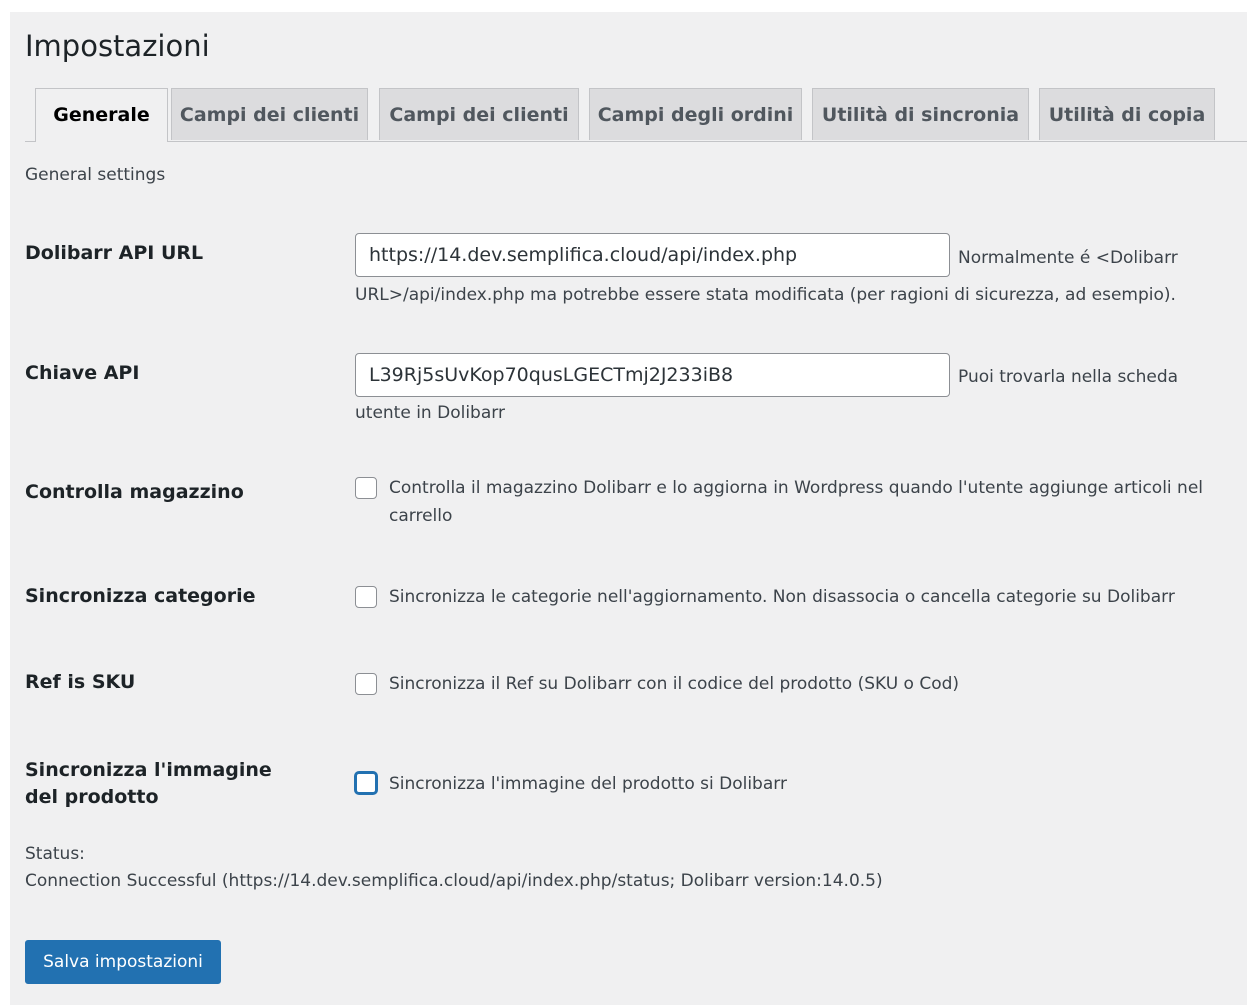 This screenshot has height=1005, width=1247. What do you see at coordinates (479, 114) in the screenshot?
I see `tab-campi-clienti-2: Campi dei clienti` at bounding box center [479, 114].